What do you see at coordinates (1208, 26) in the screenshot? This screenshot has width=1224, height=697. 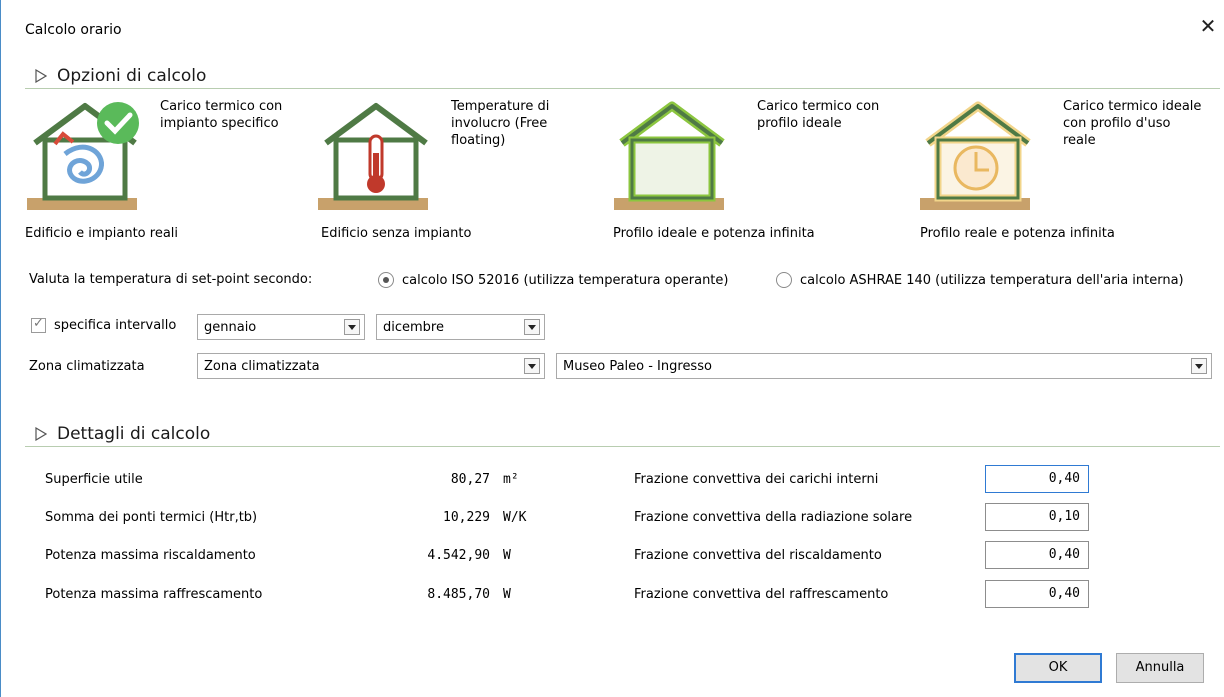 I see `close-icon: ✕` at bounding box center [1208, 26].